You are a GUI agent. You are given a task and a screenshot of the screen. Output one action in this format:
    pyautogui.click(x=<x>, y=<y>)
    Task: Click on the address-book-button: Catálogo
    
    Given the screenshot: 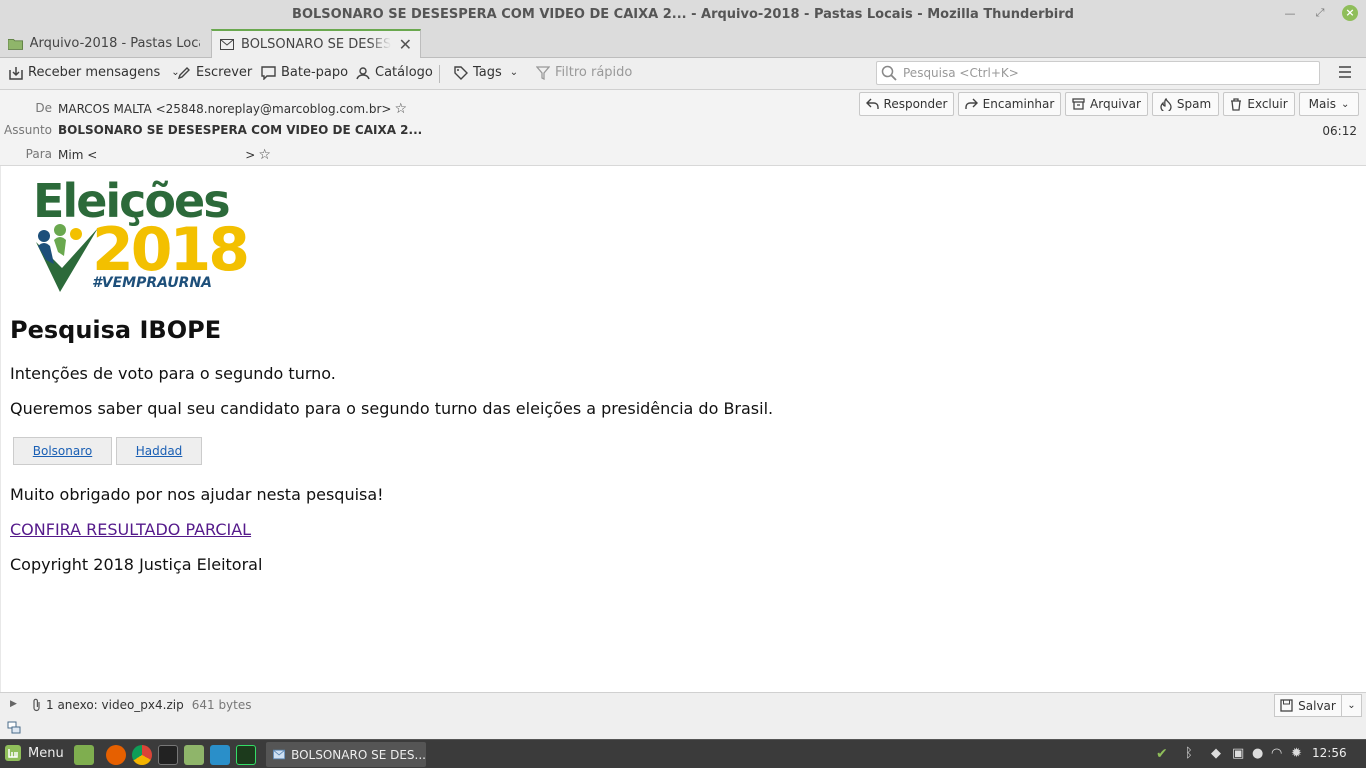 What is the action you would take?
    pyautogui.click(x=394, y=72)
    